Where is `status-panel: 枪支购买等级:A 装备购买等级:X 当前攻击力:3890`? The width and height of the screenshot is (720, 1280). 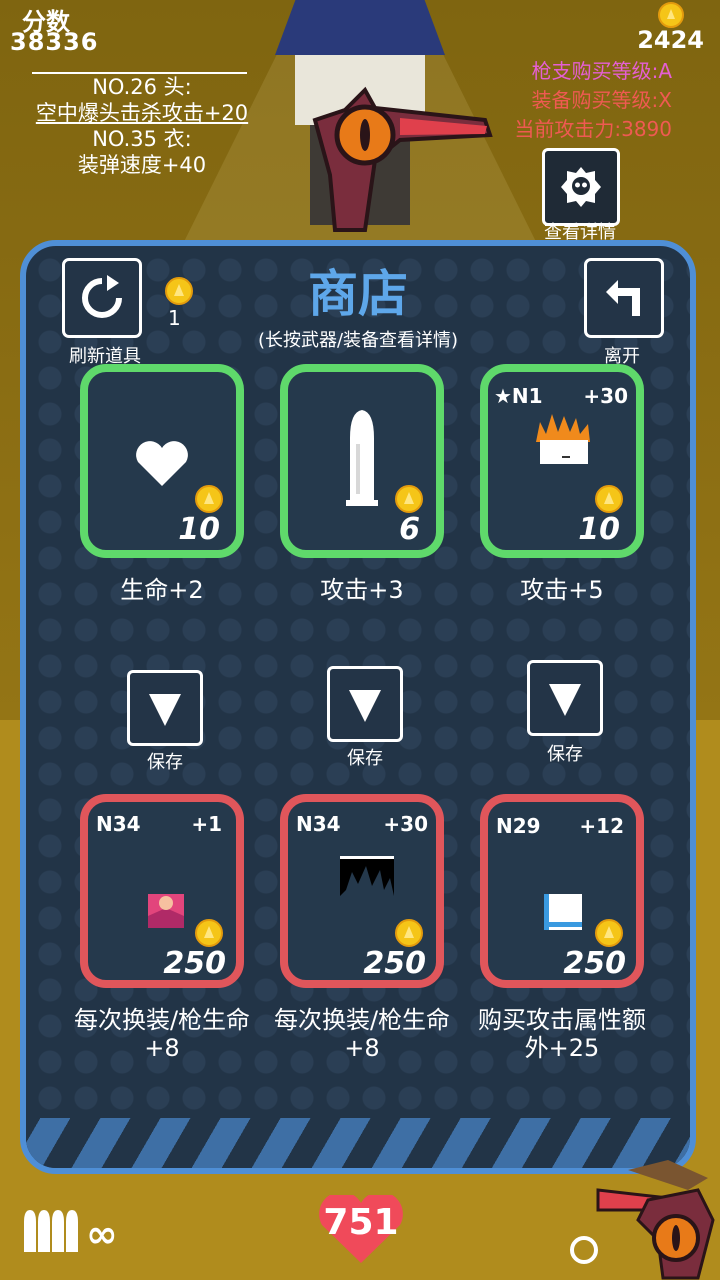
status-panel: 枪支购买等级:A 装备购买等级:X 当前攻击力:3890 is located at coordinates (593, 100).